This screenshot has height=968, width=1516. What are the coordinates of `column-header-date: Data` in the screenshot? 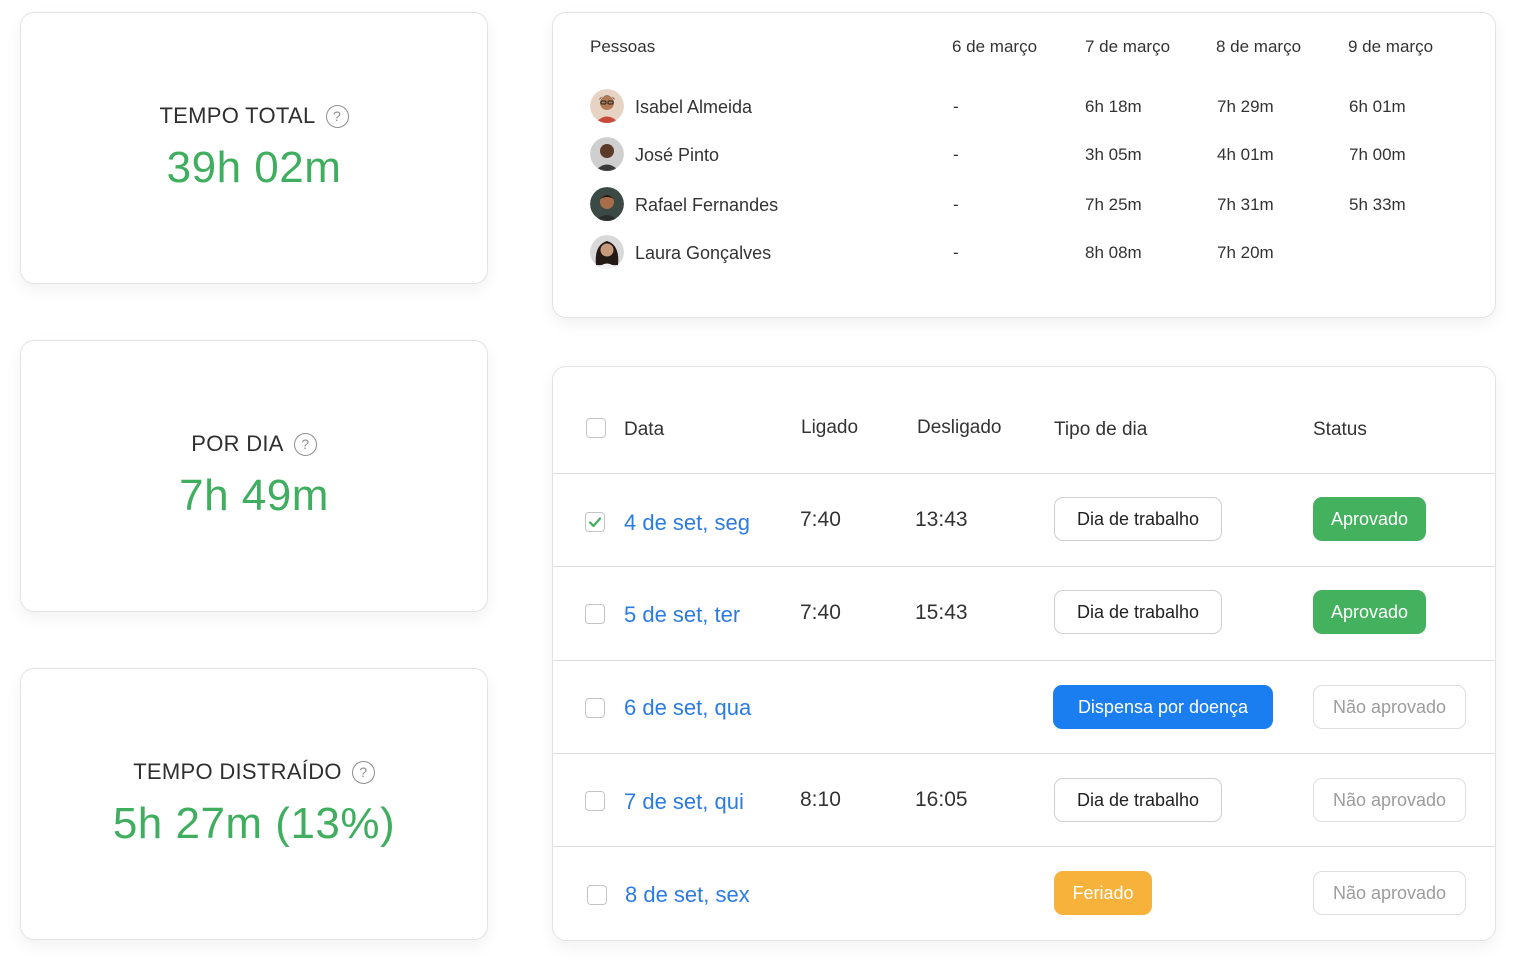 It's located at (644, 429).